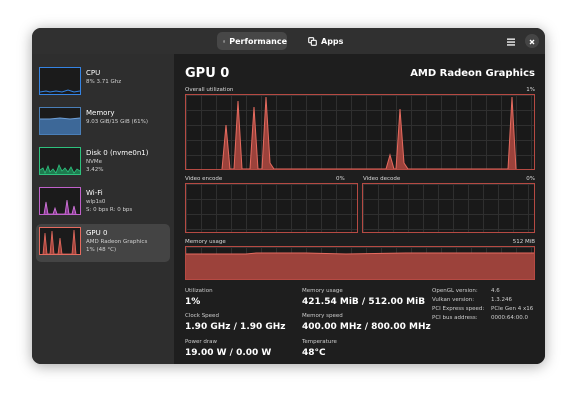 Image resolution: width=577 pixels, height=400 pixels. Describe the element at coordinates (364, 302) in the screenshot. I see `memory-usage-value: 421.54 MiB / 512.00 MiB` at that location.